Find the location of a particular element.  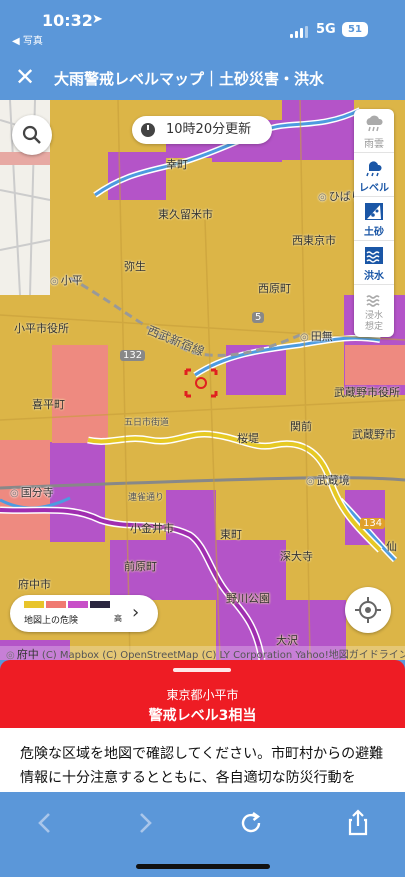

label-sengawa: 仙 is located at coordinates (391, 546).